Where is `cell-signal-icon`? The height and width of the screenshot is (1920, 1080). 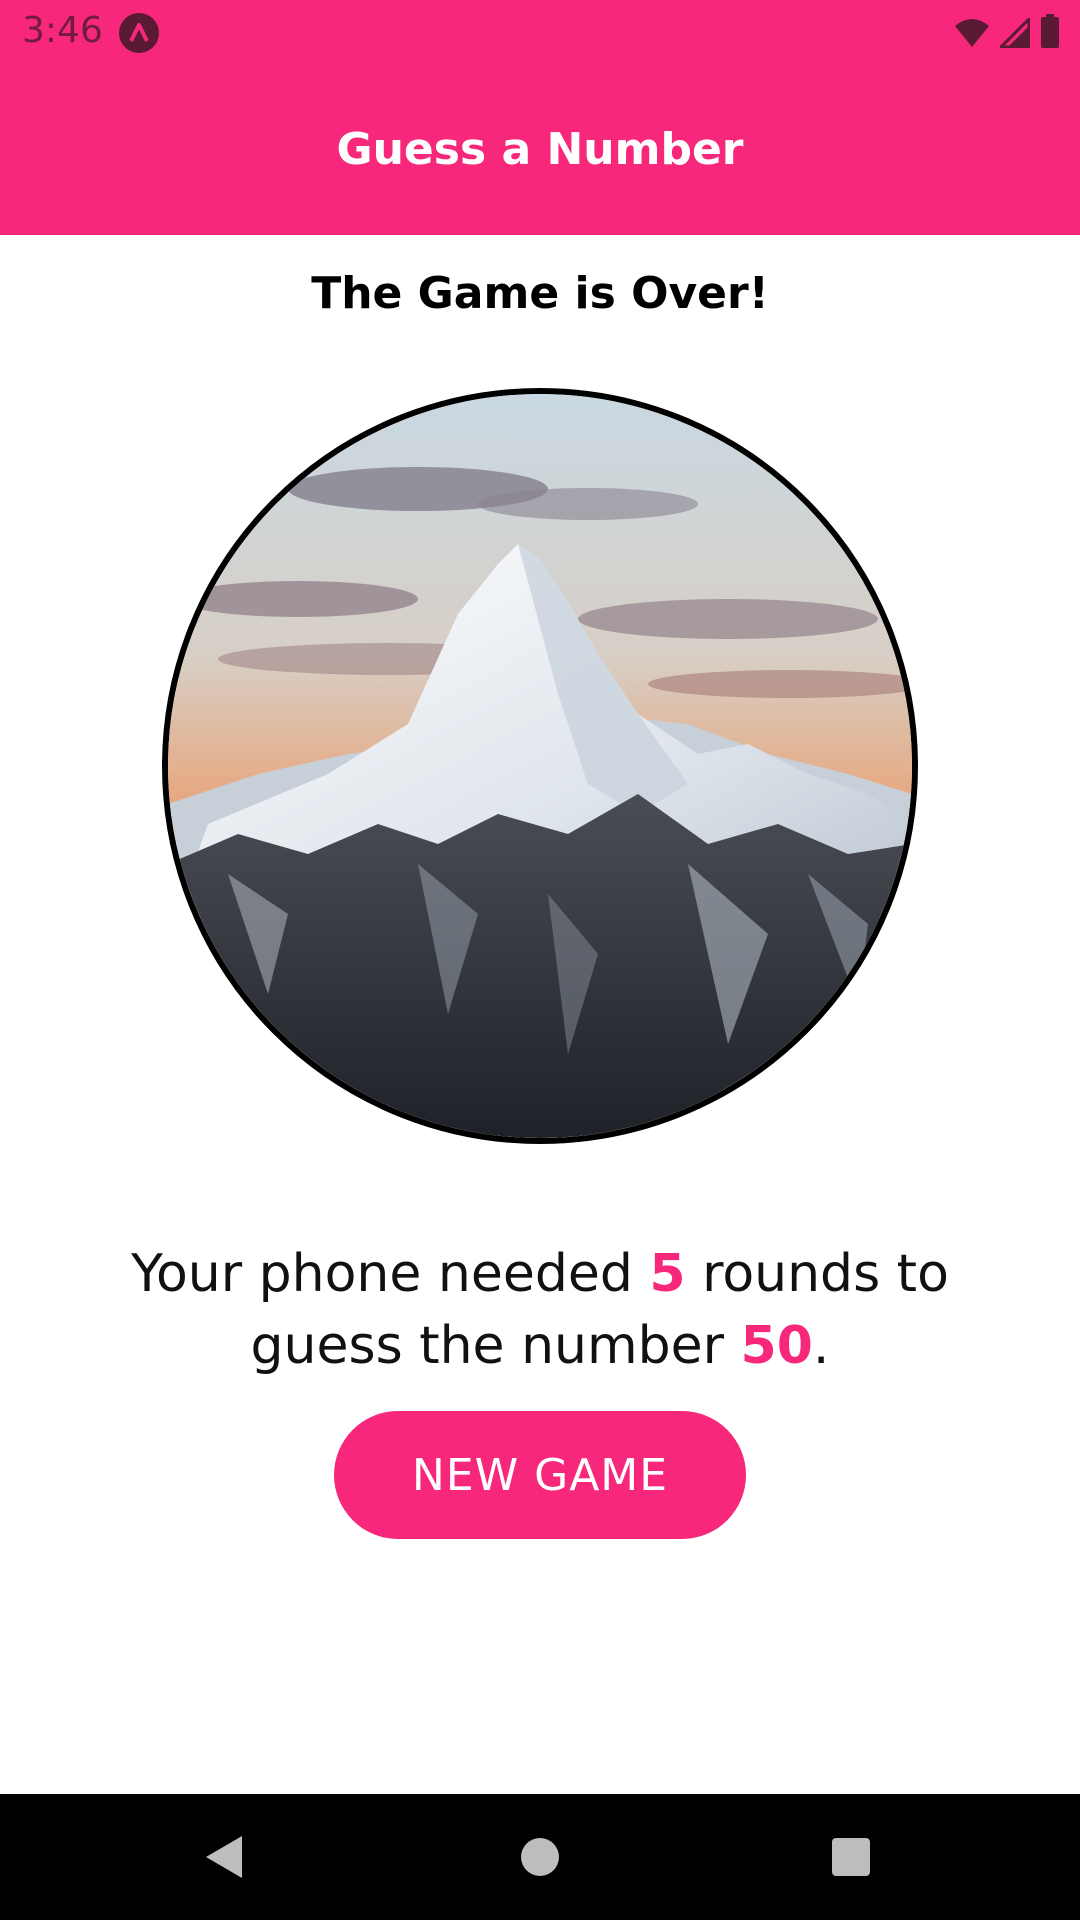
cell-signal-icon is located at coordinates (1014, 33).